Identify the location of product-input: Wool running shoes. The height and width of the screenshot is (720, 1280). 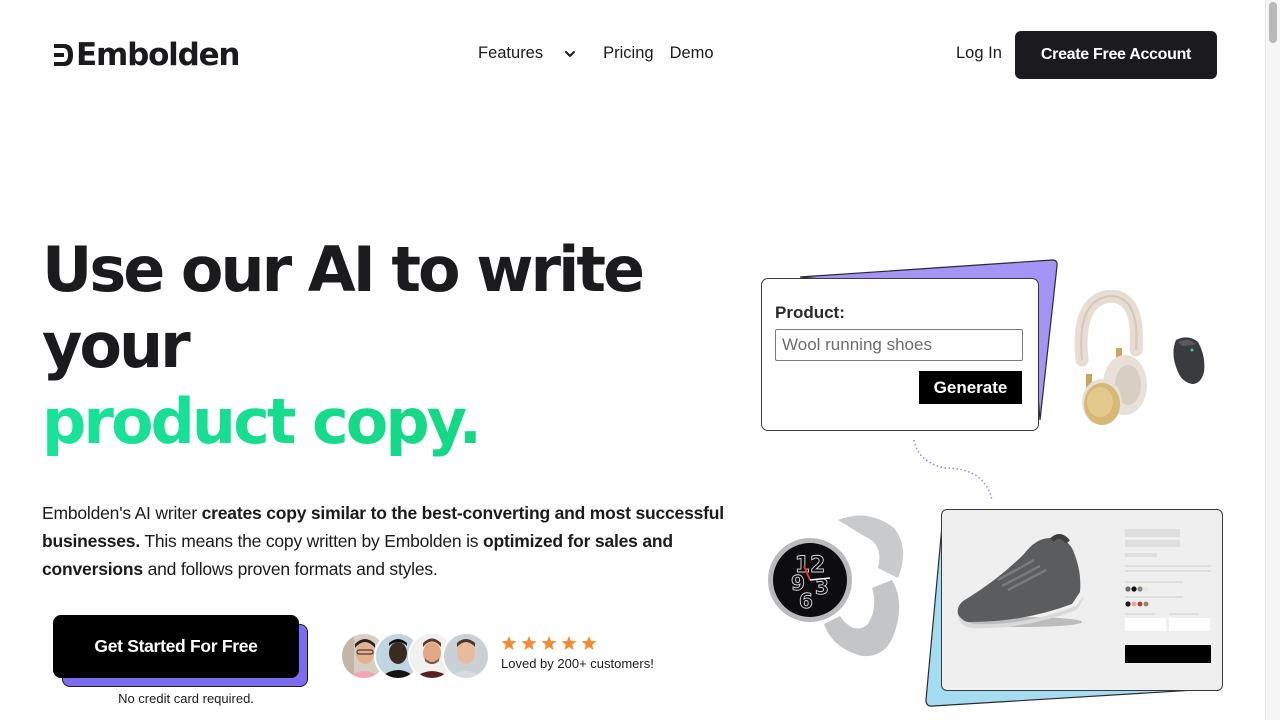
(899, 345).